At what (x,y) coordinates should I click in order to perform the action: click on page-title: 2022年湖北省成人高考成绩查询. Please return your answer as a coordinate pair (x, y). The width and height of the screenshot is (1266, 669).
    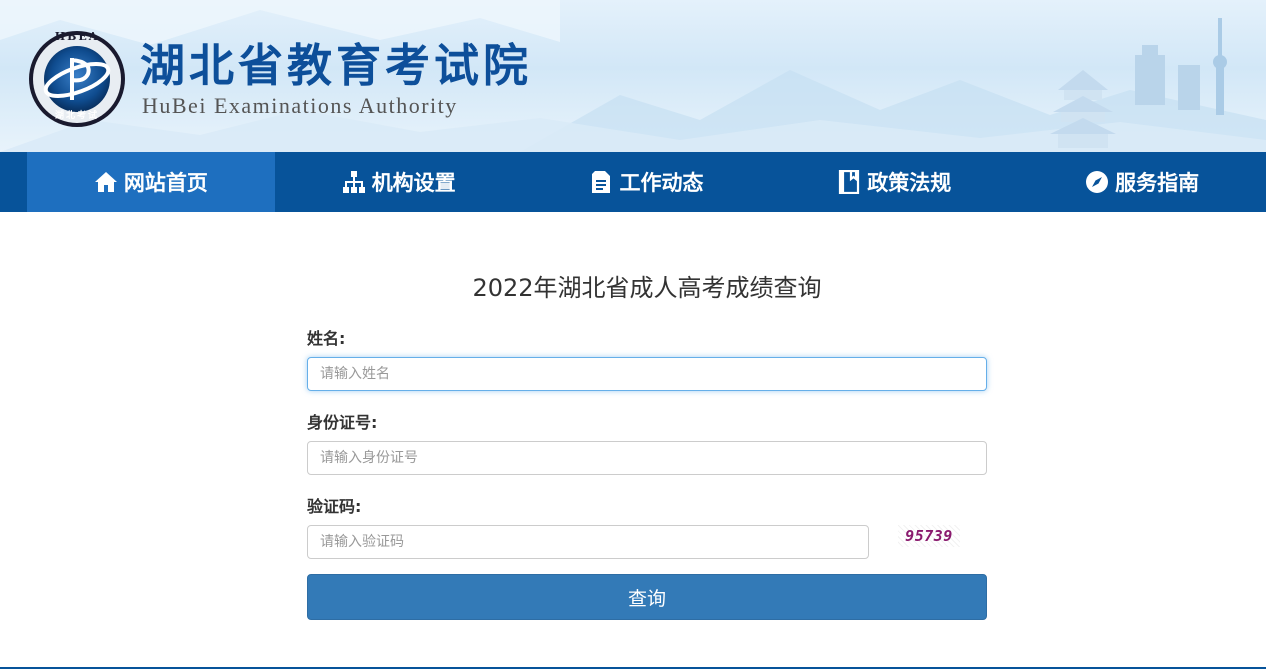
    Looking at the image, I should click on (647, 288).